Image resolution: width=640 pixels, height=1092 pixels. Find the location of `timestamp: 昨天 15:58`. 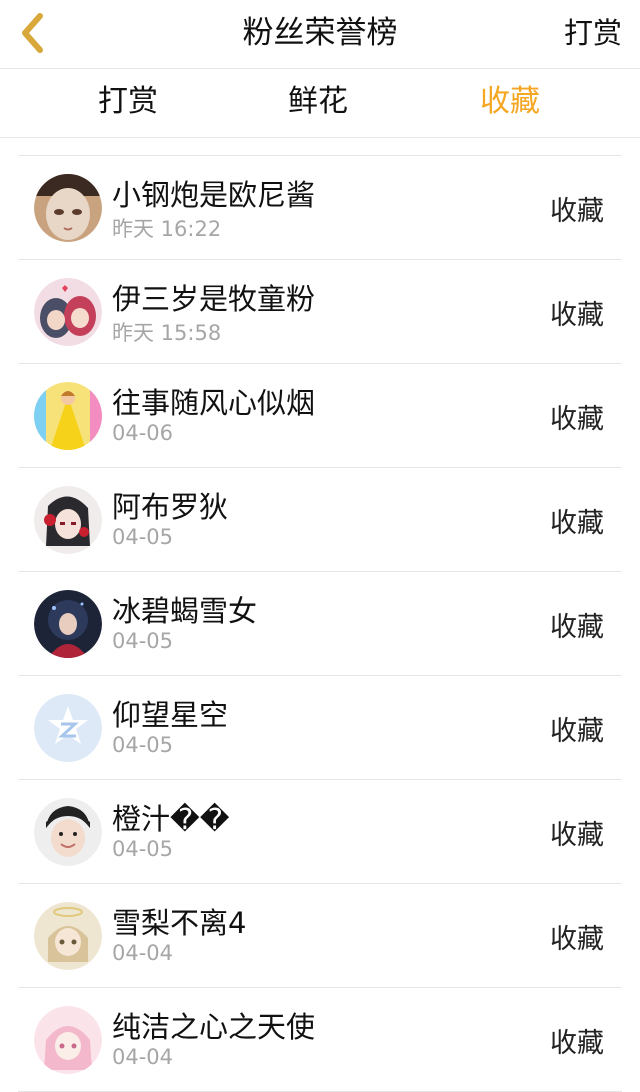

timestamp: 昨天 15:58 is located at coordinates (167, 333).